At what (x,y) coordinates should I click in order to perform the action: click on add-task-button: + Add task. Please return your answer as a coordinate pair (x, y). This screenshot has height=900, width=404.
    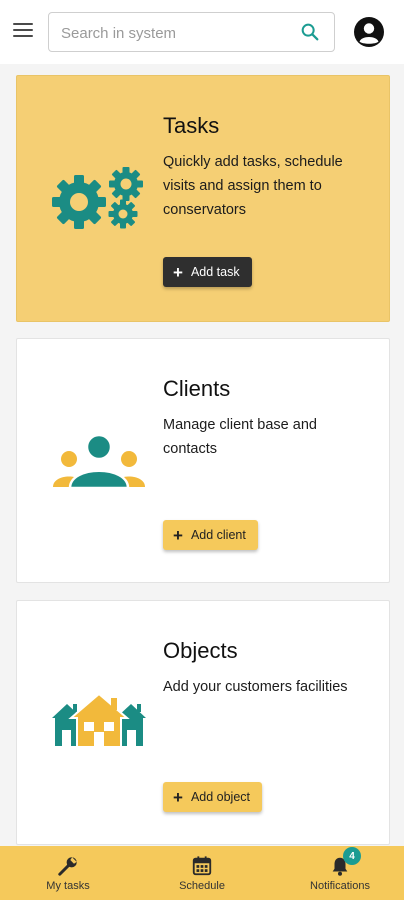
    Looking at the image, I should click on (207, 272).